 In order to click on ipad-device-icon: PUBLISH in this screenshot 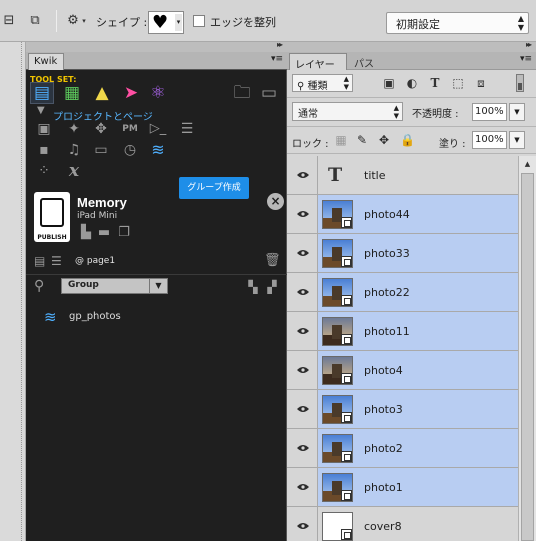, I will do `click(52, 217)`.